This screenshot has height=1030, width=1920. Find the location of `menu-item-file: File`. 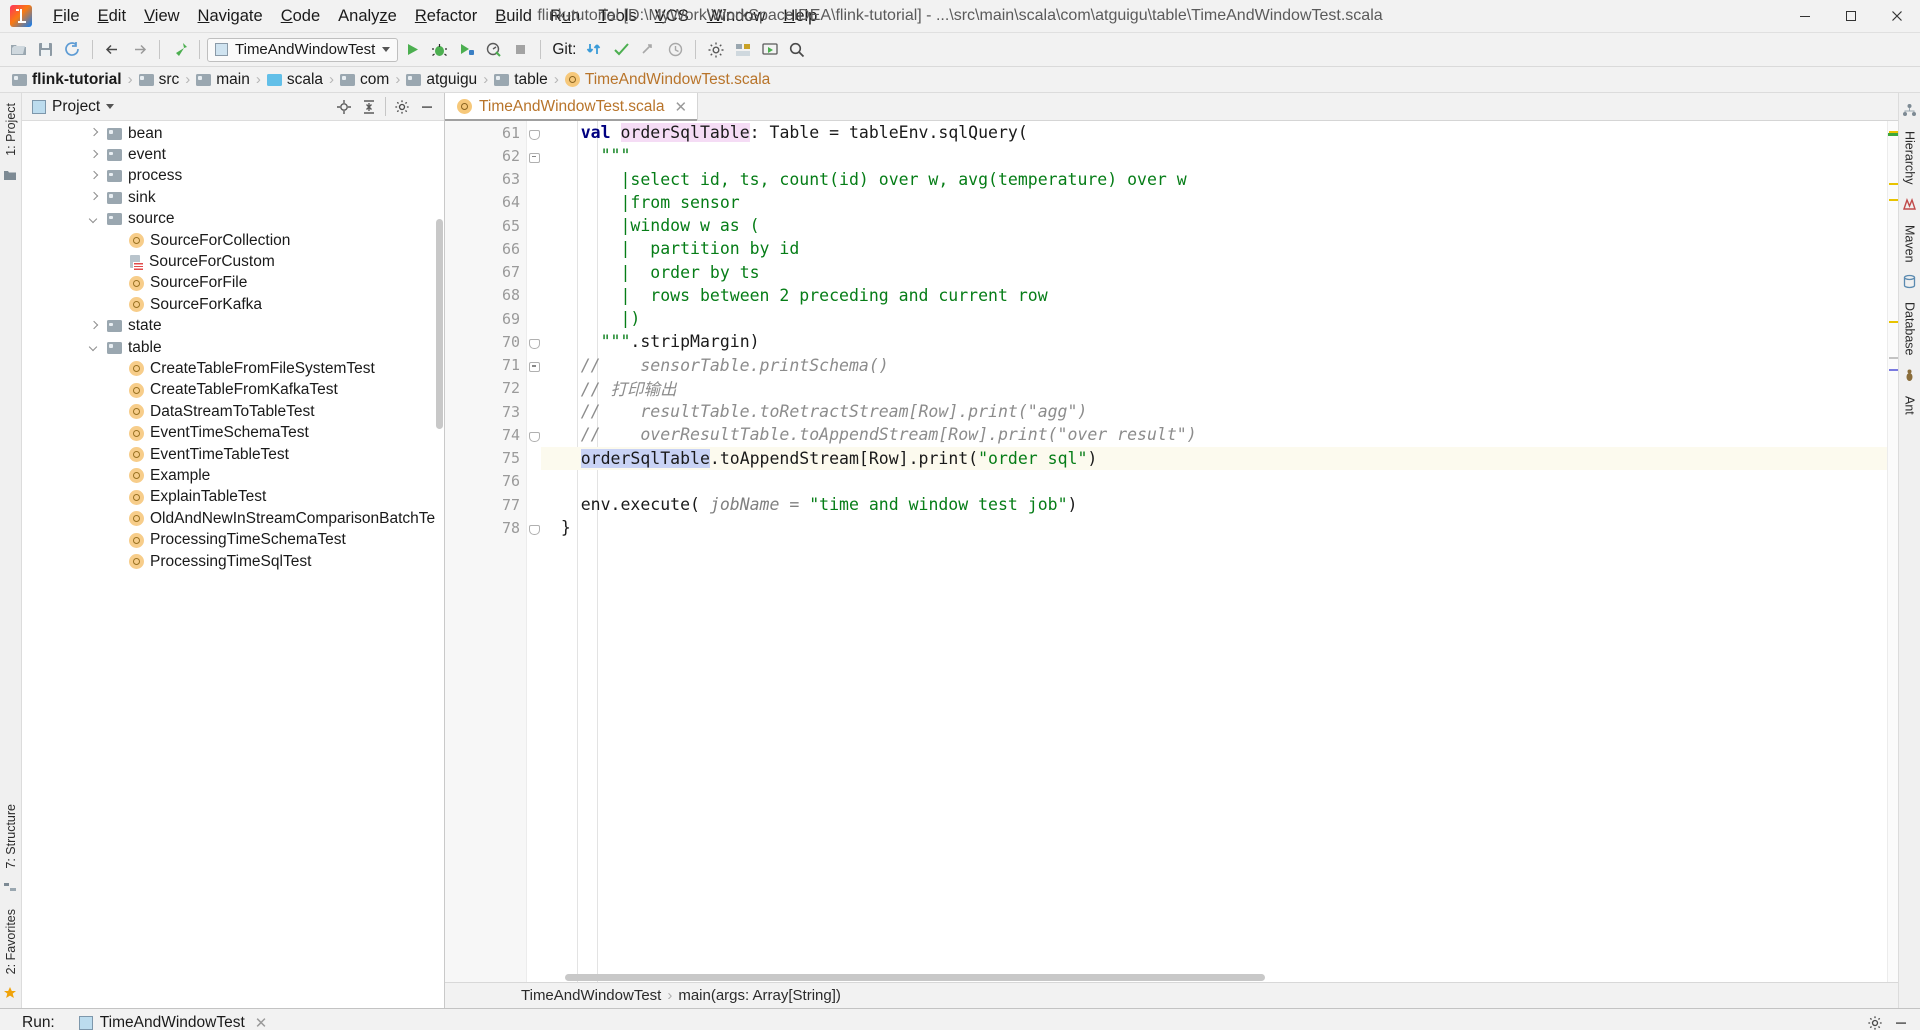

menu-item-file: File is located at coordinates (66, 16).